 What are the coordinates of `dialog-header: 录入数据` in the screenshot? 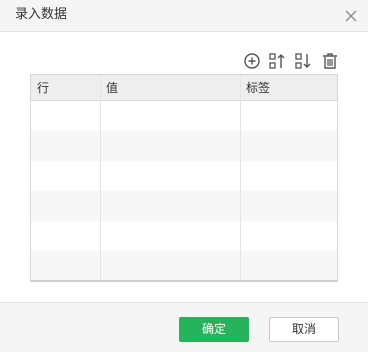 It's located at (184, 16).